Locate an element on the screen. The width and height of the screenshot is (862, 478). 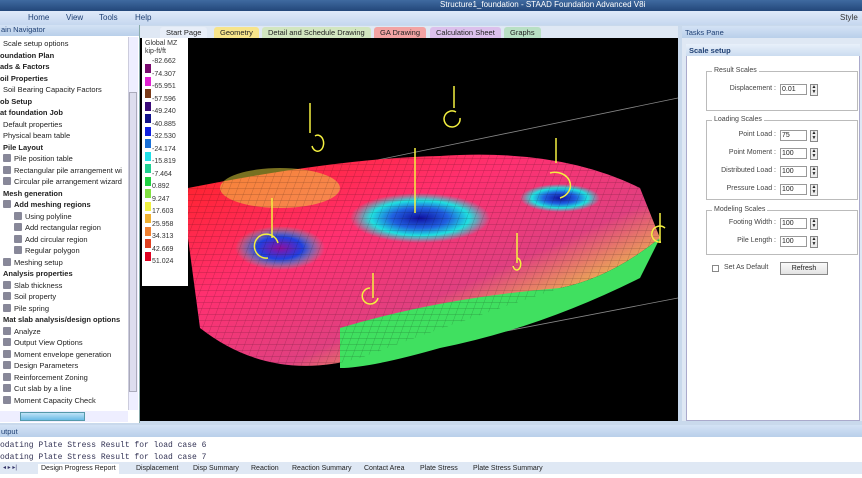
navigator-item-label: Pile spring is located at coordinates (32, 308).